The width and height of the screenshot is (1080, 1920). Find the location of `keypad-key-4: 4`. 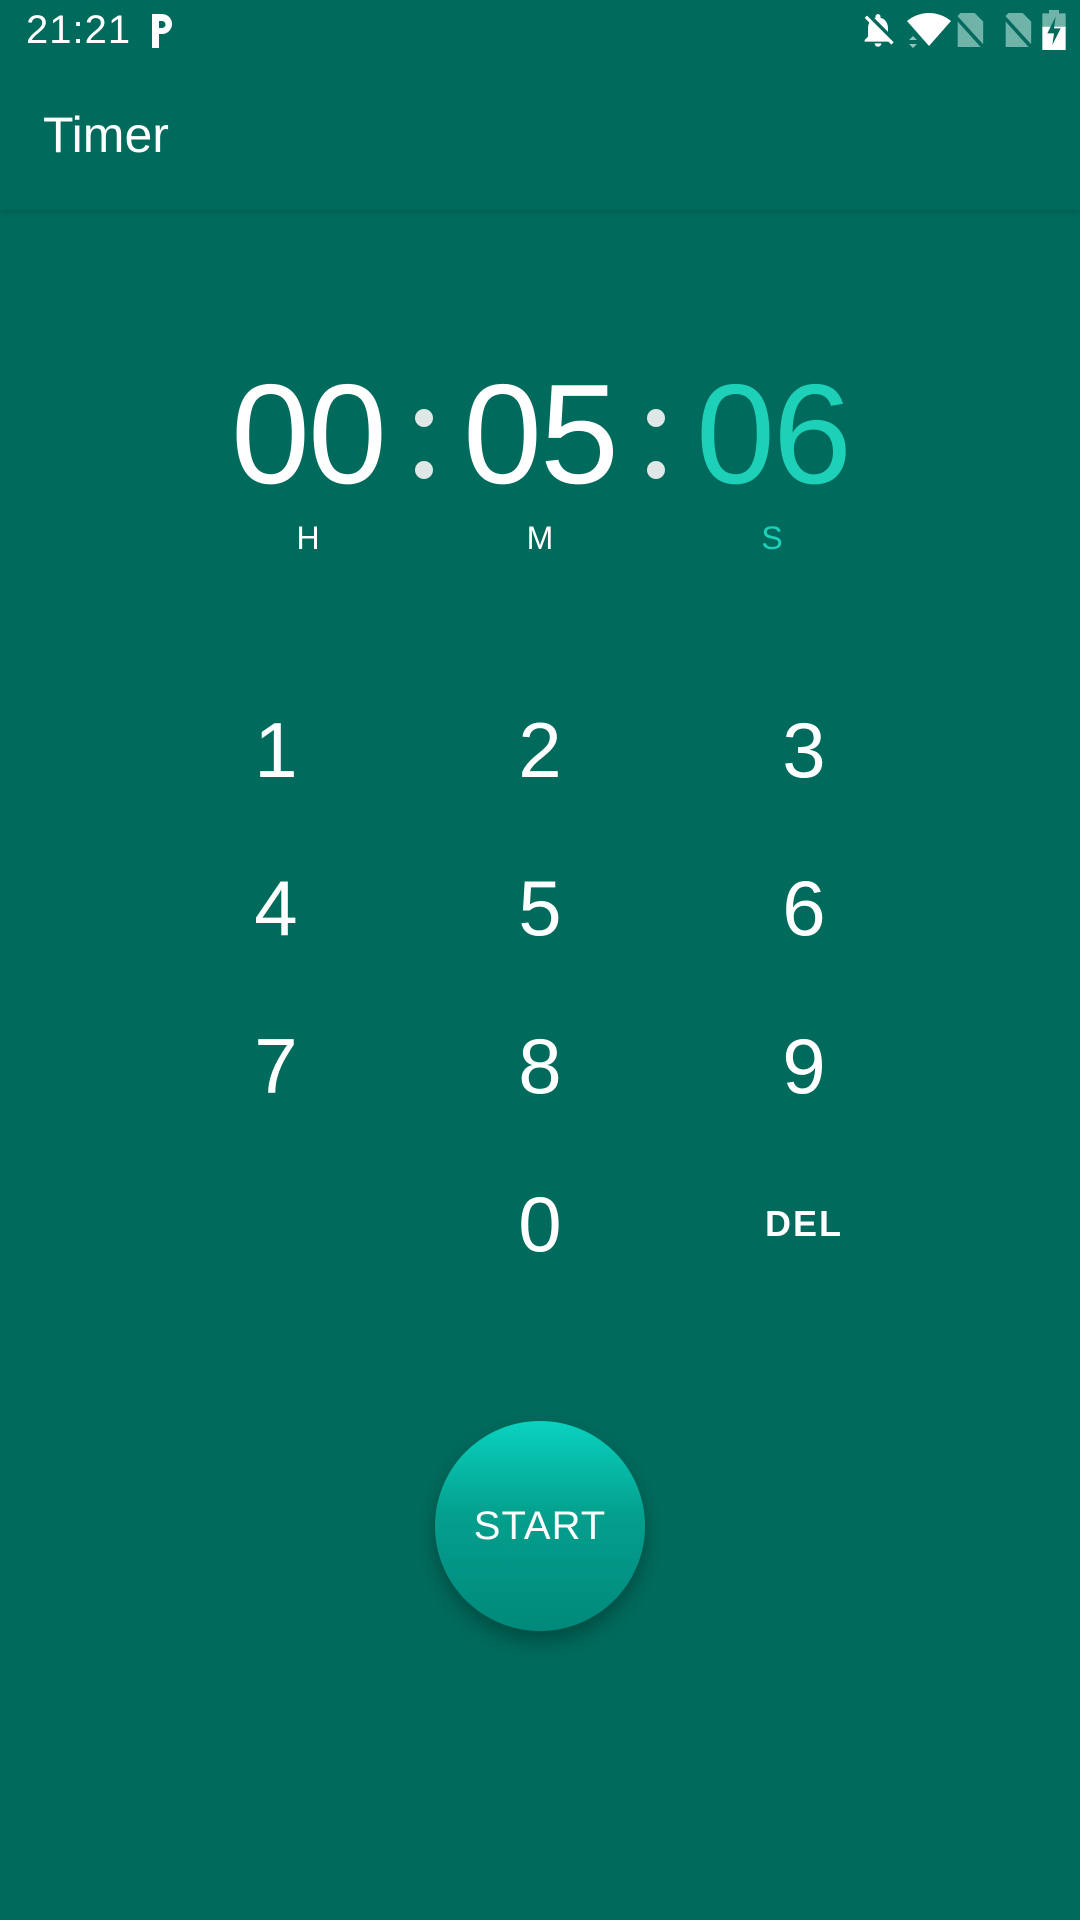

keypad-key-4: 4 is located at coordinates (276, 908).